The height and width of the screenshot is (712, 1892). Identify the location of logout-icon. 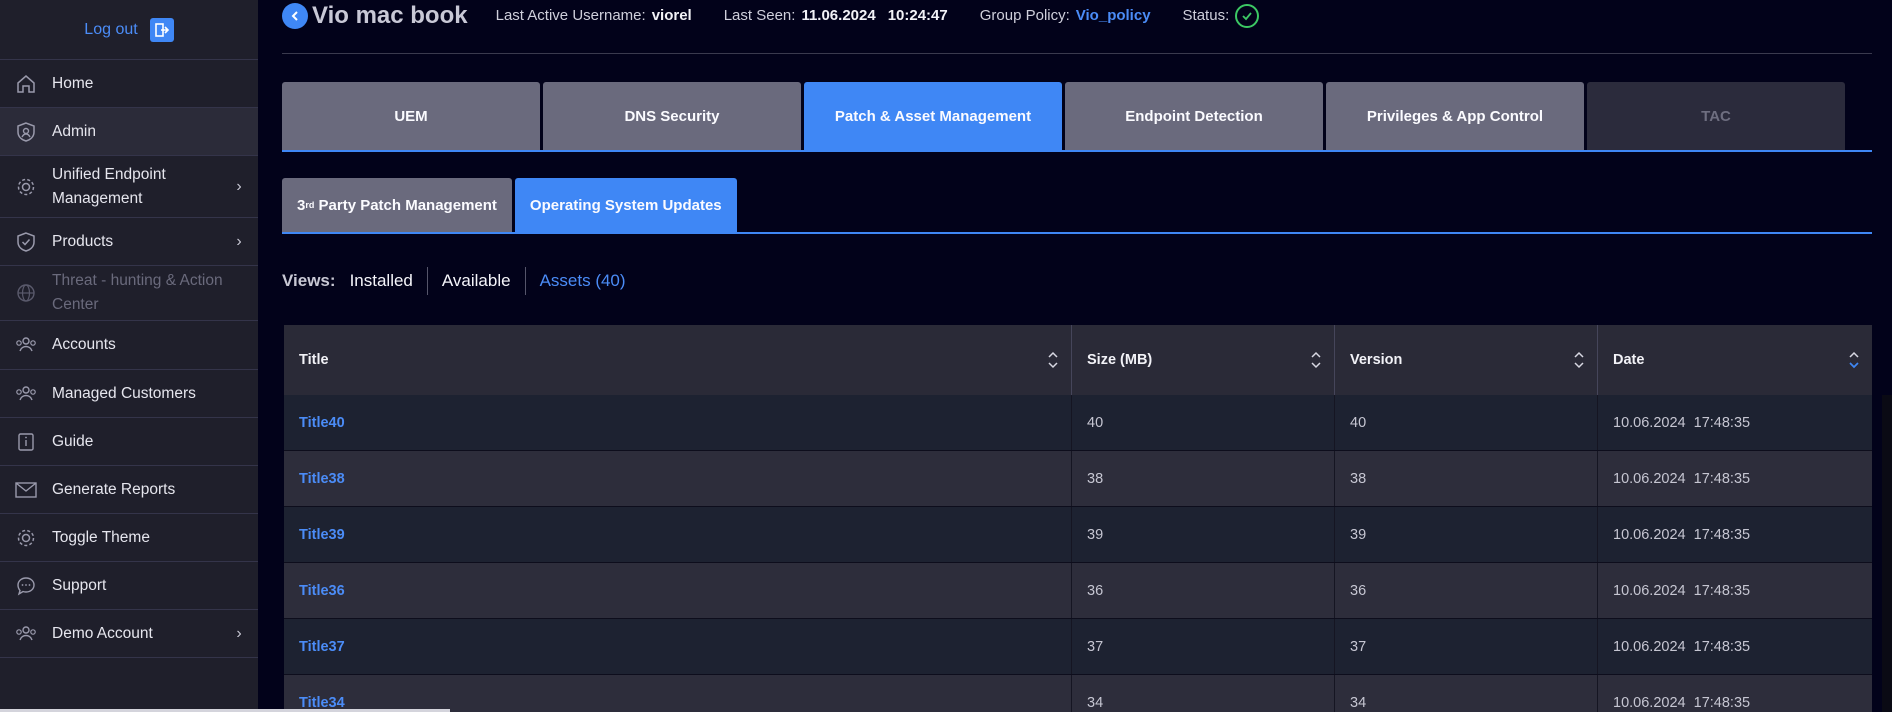
(161, 29).